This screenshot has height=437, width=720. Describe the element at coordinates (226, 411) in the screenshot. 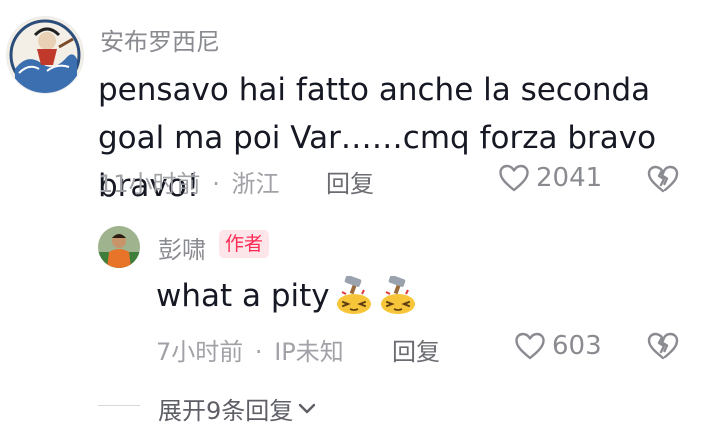

I see `expand-replies-label: 展开9条回复` at that location.